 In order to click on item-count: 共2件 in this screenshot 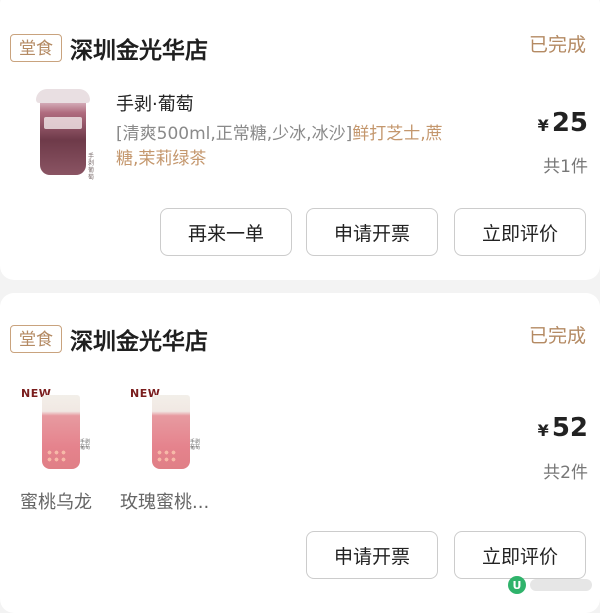, I will do `click(565, 473)`.